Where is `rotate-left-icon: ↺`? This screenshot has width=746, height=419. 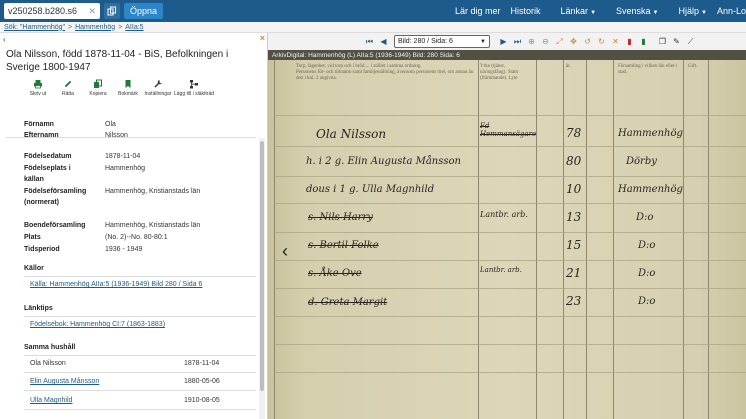 rotate-left-icon: ↺ is located at coordinates (587, 41).